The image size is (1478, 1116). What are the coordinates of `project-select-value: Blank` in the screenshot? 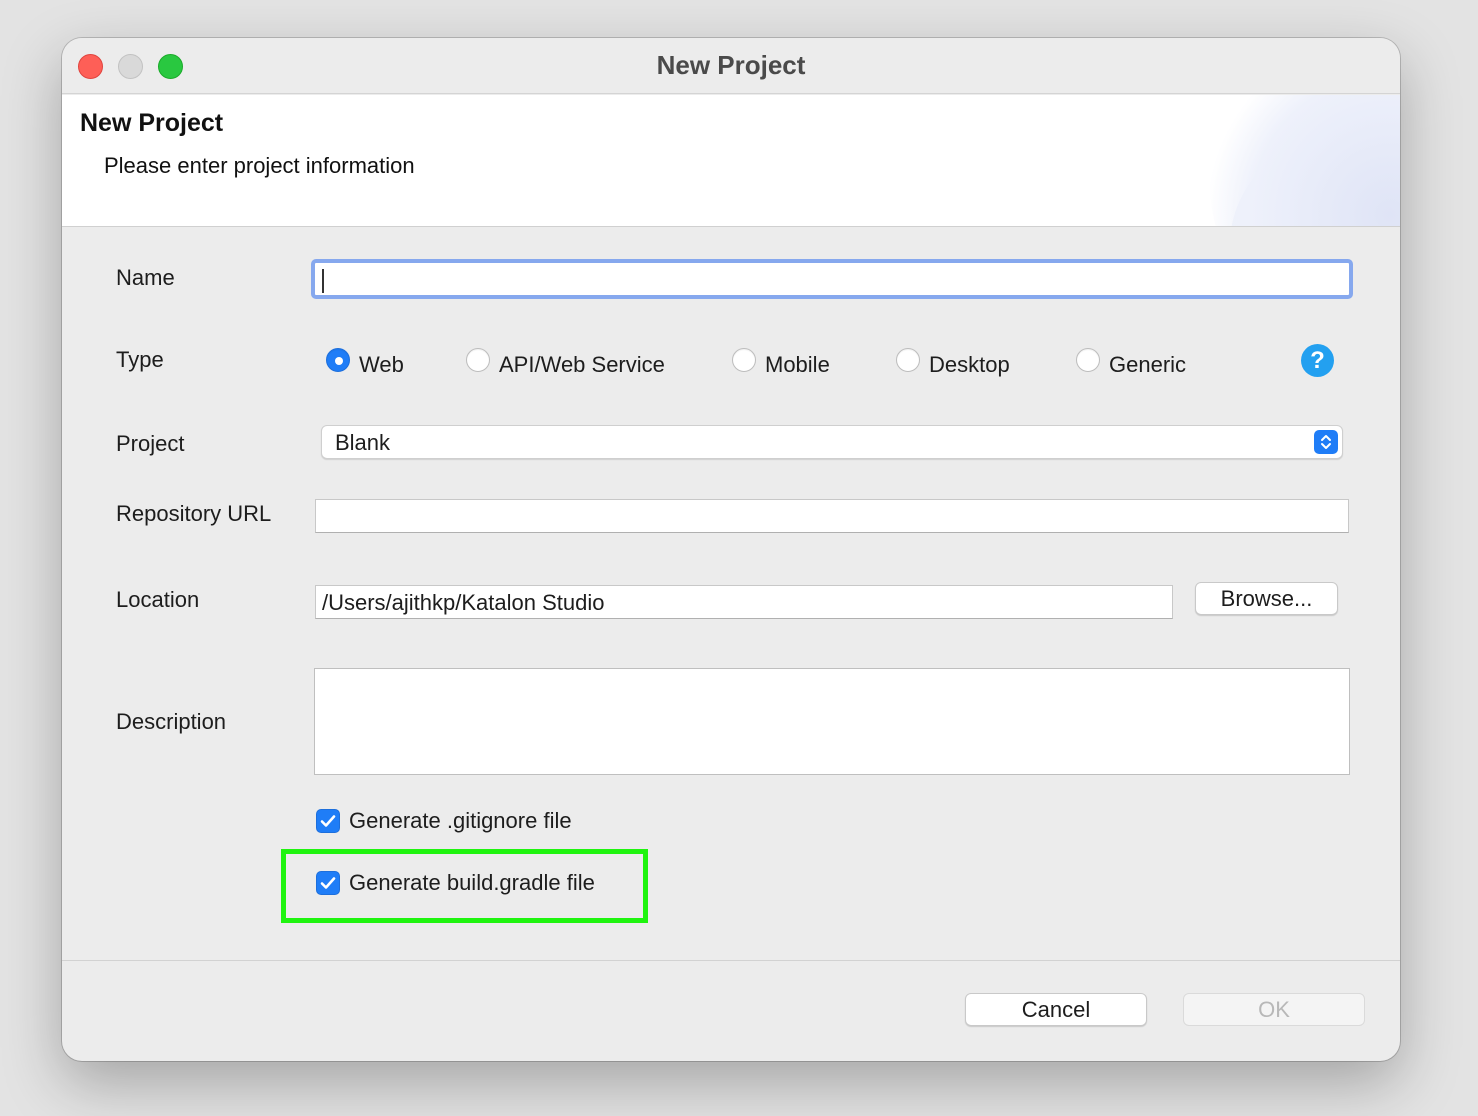 It's located at (363, 442).